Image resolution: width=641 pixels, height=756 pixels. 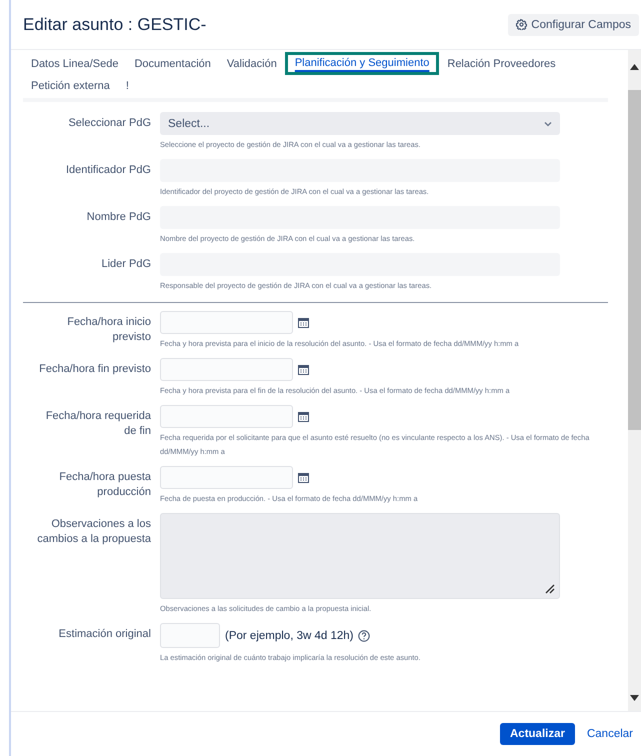 I want to click on help-icon, so click(x=364, y=636).